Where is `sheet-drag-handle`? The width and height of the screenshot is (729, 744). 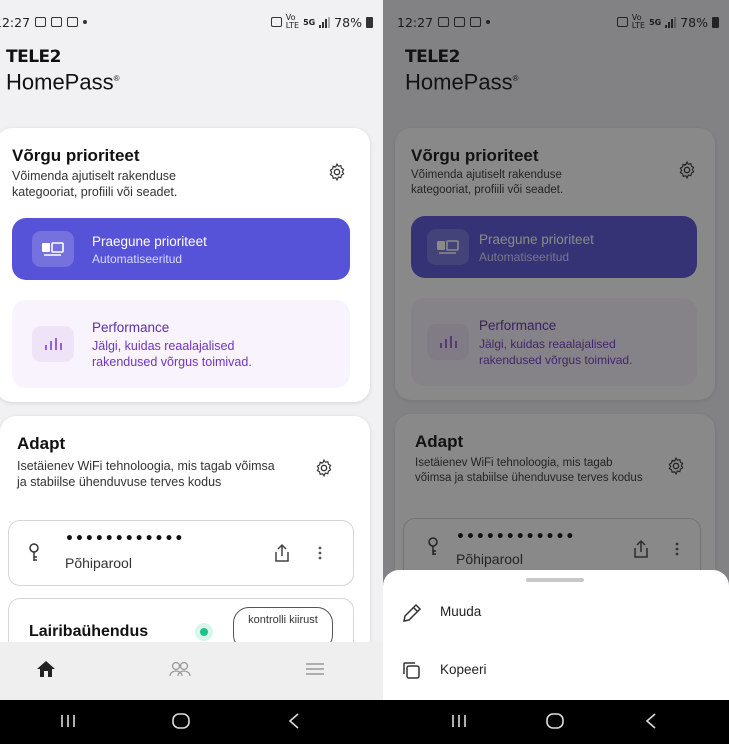
sheet-drag-handle is located at coordinates (555, 580).